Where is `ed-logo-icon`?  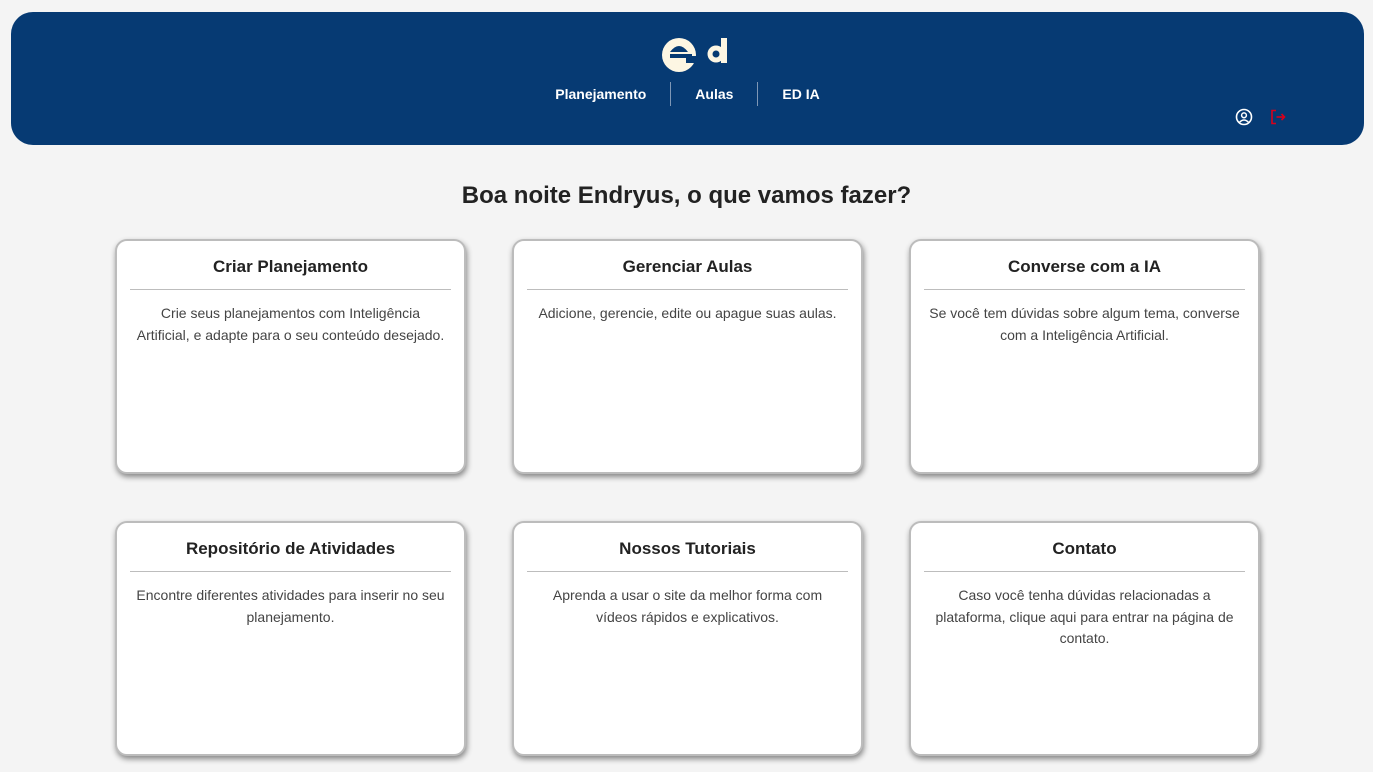 ed-logo-icon is located at coordinates (692, 50).